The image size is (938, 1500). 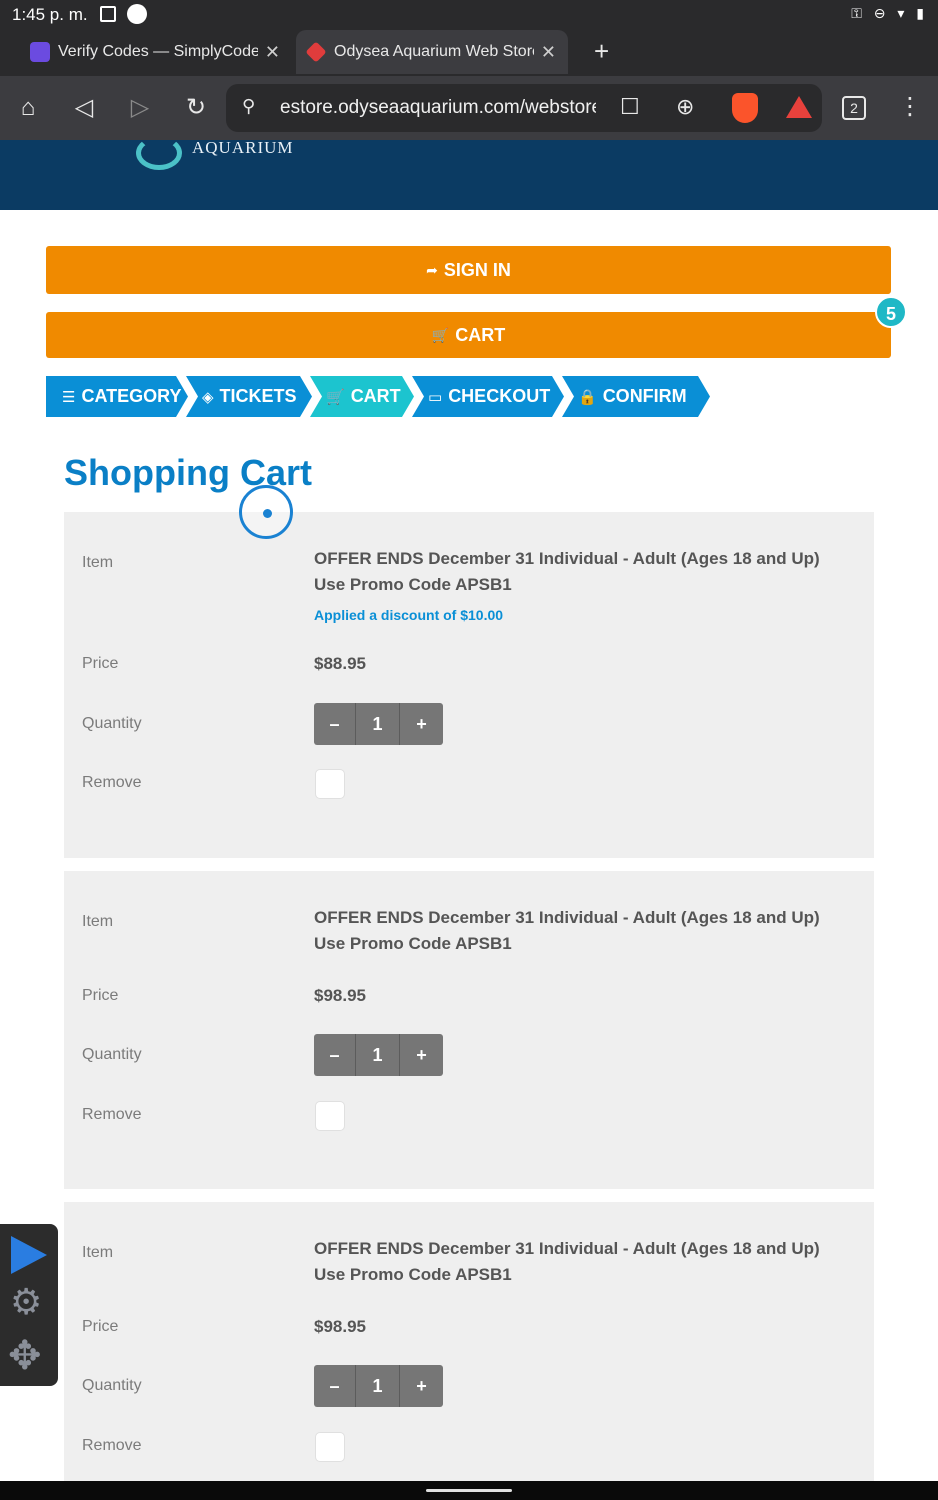 I want to click on sign-in-label: SIGN IN, so click(x=477, y=269).